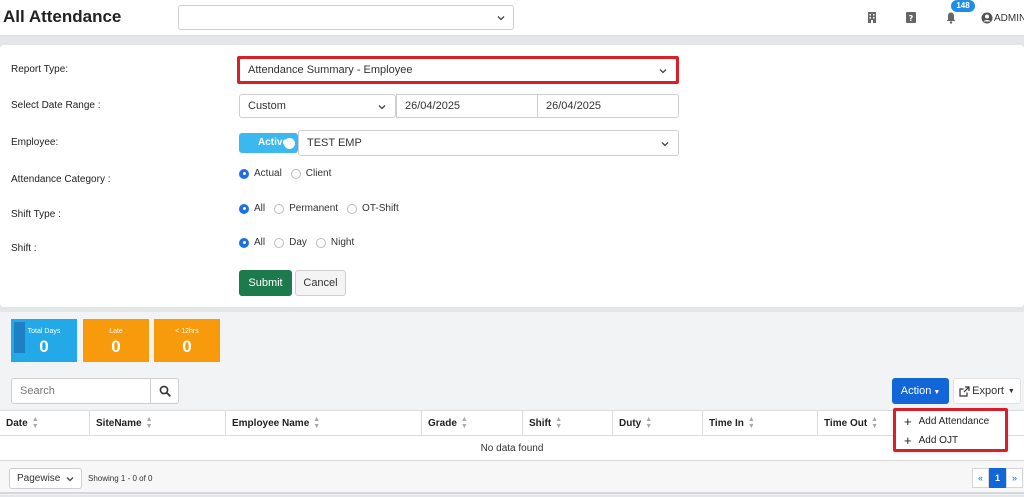 The height and width of the screenshot is (497, 1024). What do you see at coordinates (119, 423) in the screenshot?
I see `column-header-sitename-label: SiteName` at bounding box center [119, 423].